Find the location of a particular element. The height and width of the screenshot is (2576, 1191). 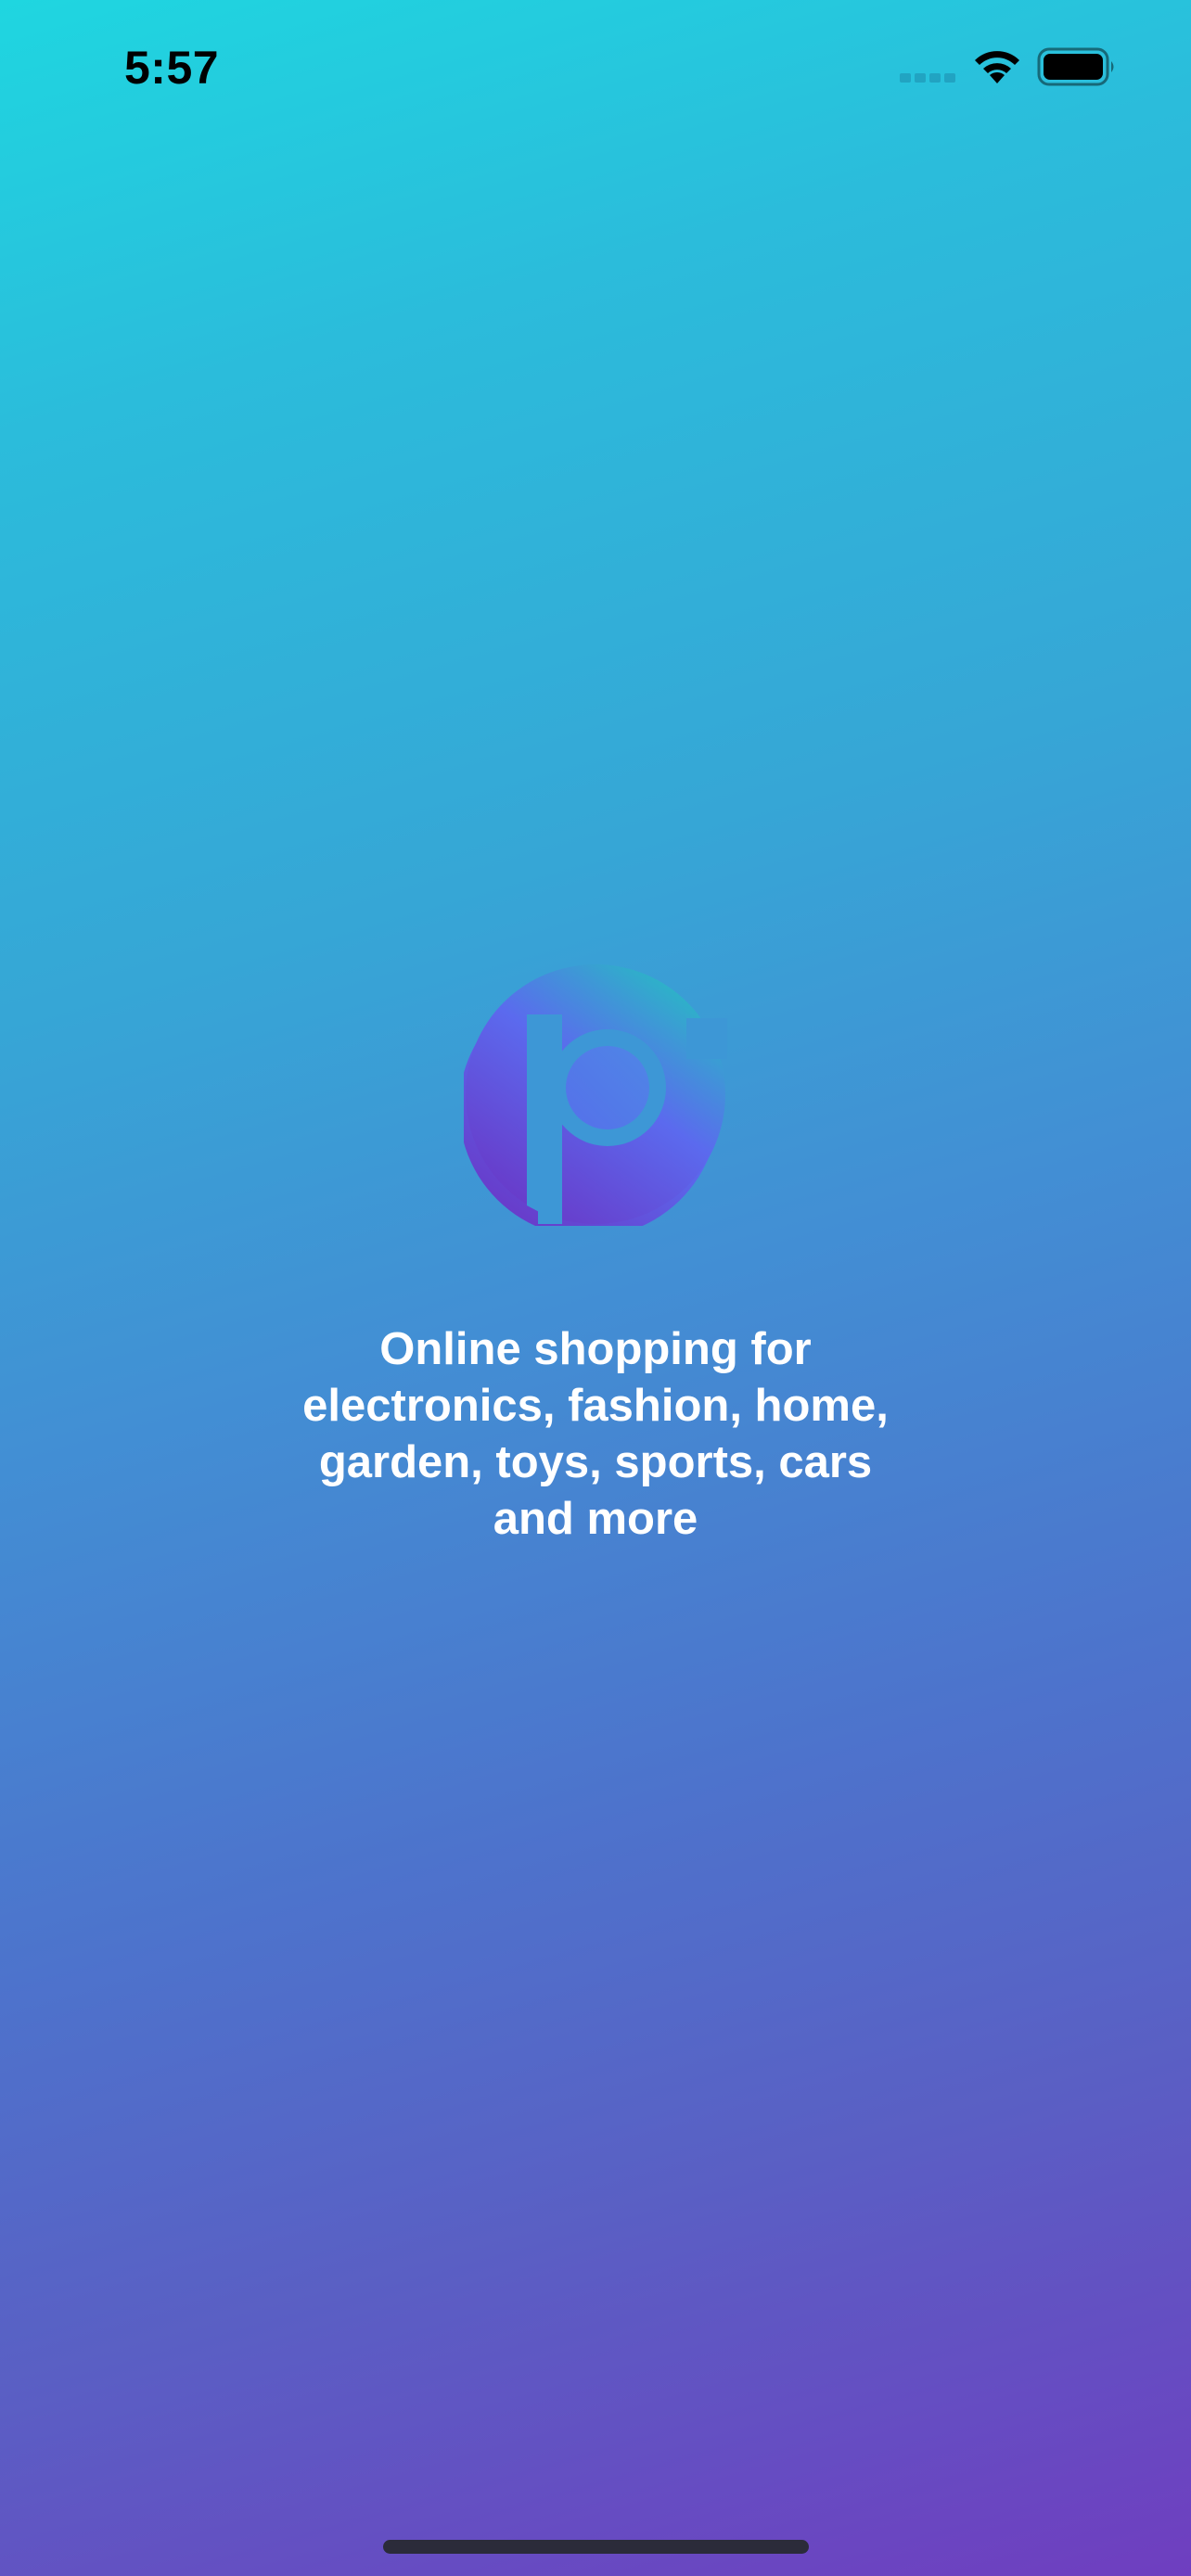

status-bar: 5:57 is located at coordinates (595, 69).